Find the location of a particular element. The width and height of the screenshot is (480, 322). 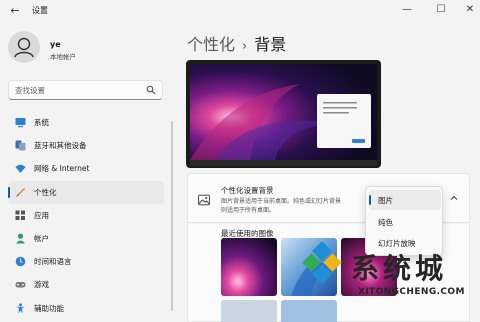

sidebar-item-apps: 应用 is located at coordinates (86, 215).